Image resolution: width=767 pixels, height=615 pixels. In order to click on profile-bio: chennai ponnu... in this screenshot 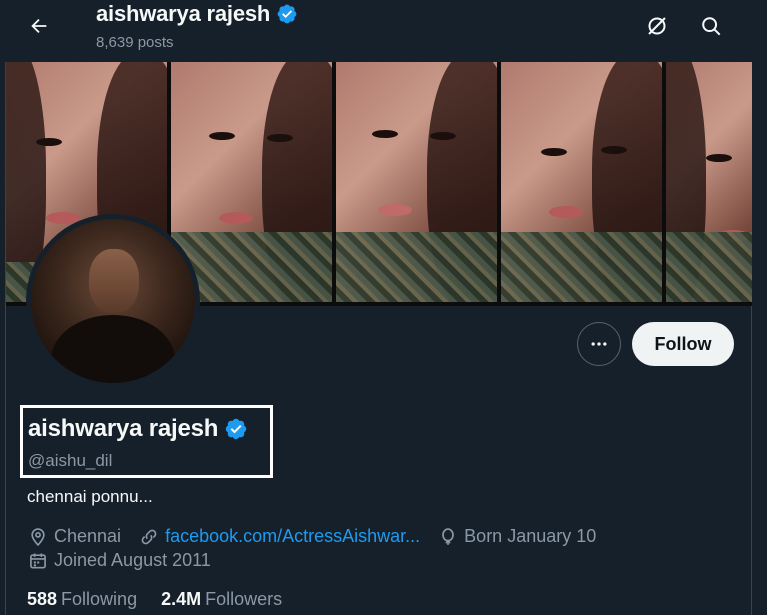, I will do `click(90, 496)`.